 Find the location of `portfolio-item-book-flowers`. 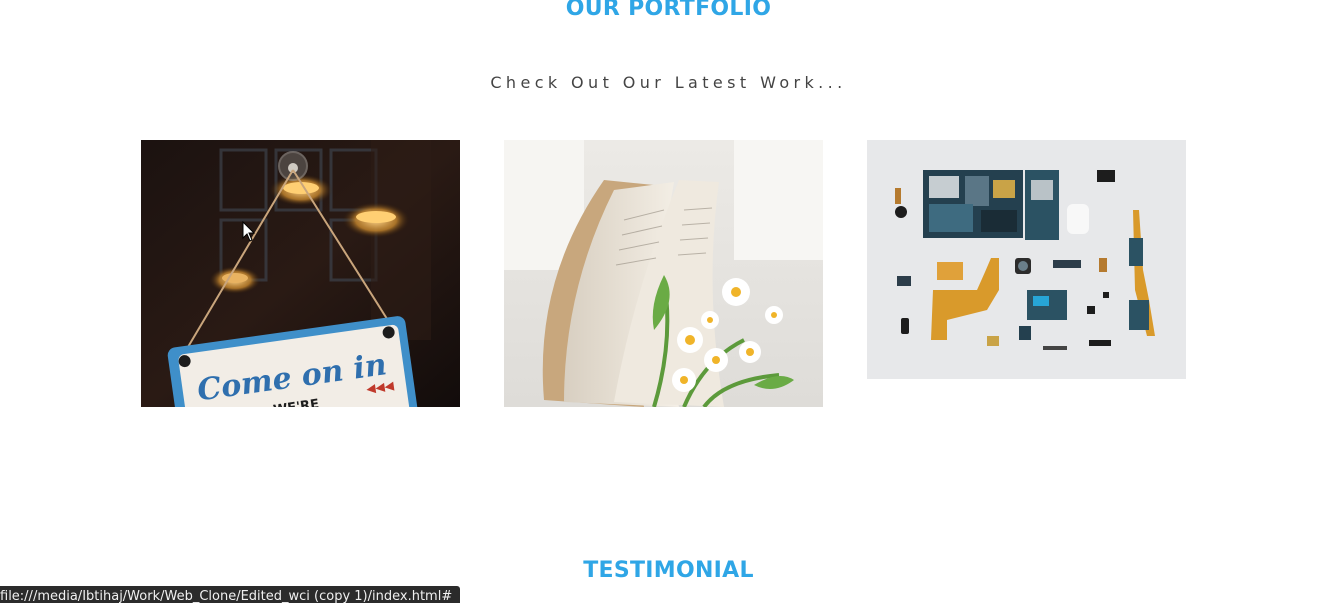

portfolio-item-book-flowers is located at coordinates (663, 273).